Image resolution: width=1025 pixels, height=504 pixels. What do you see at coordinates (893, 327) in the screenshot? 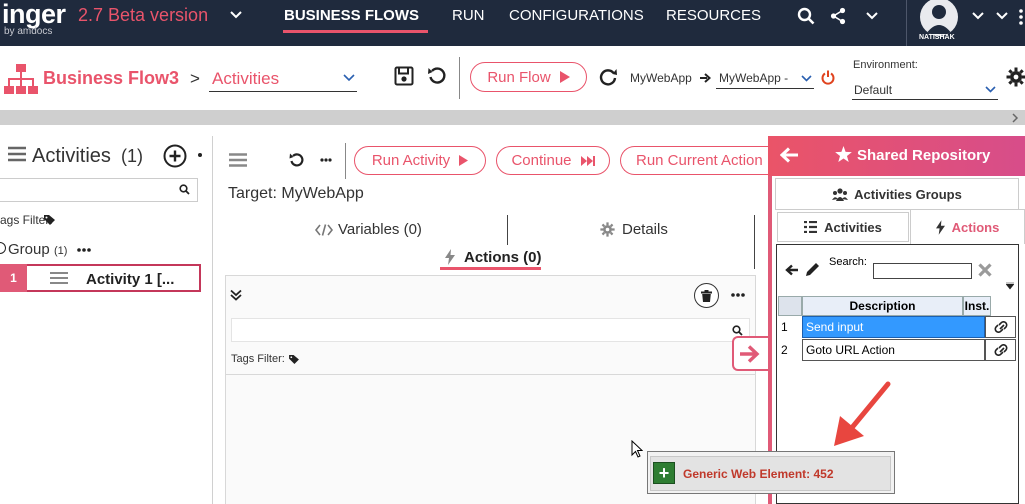
I see `table-row: Send input` at bounding box center [893, 327].